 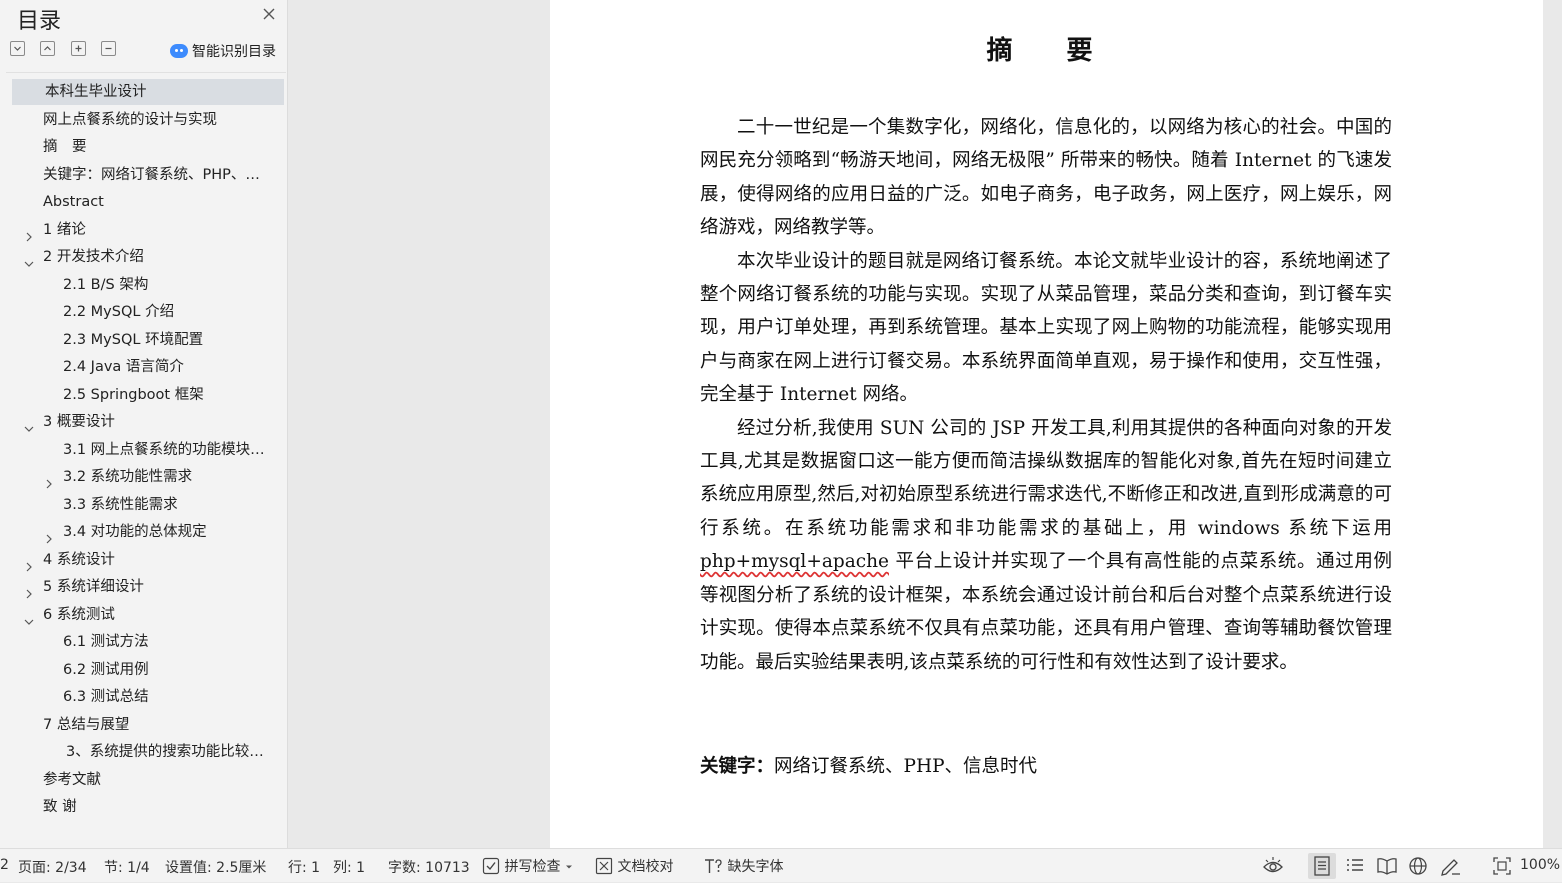 I want to click on eye-protection-icon, so click(x=1272, y=866).